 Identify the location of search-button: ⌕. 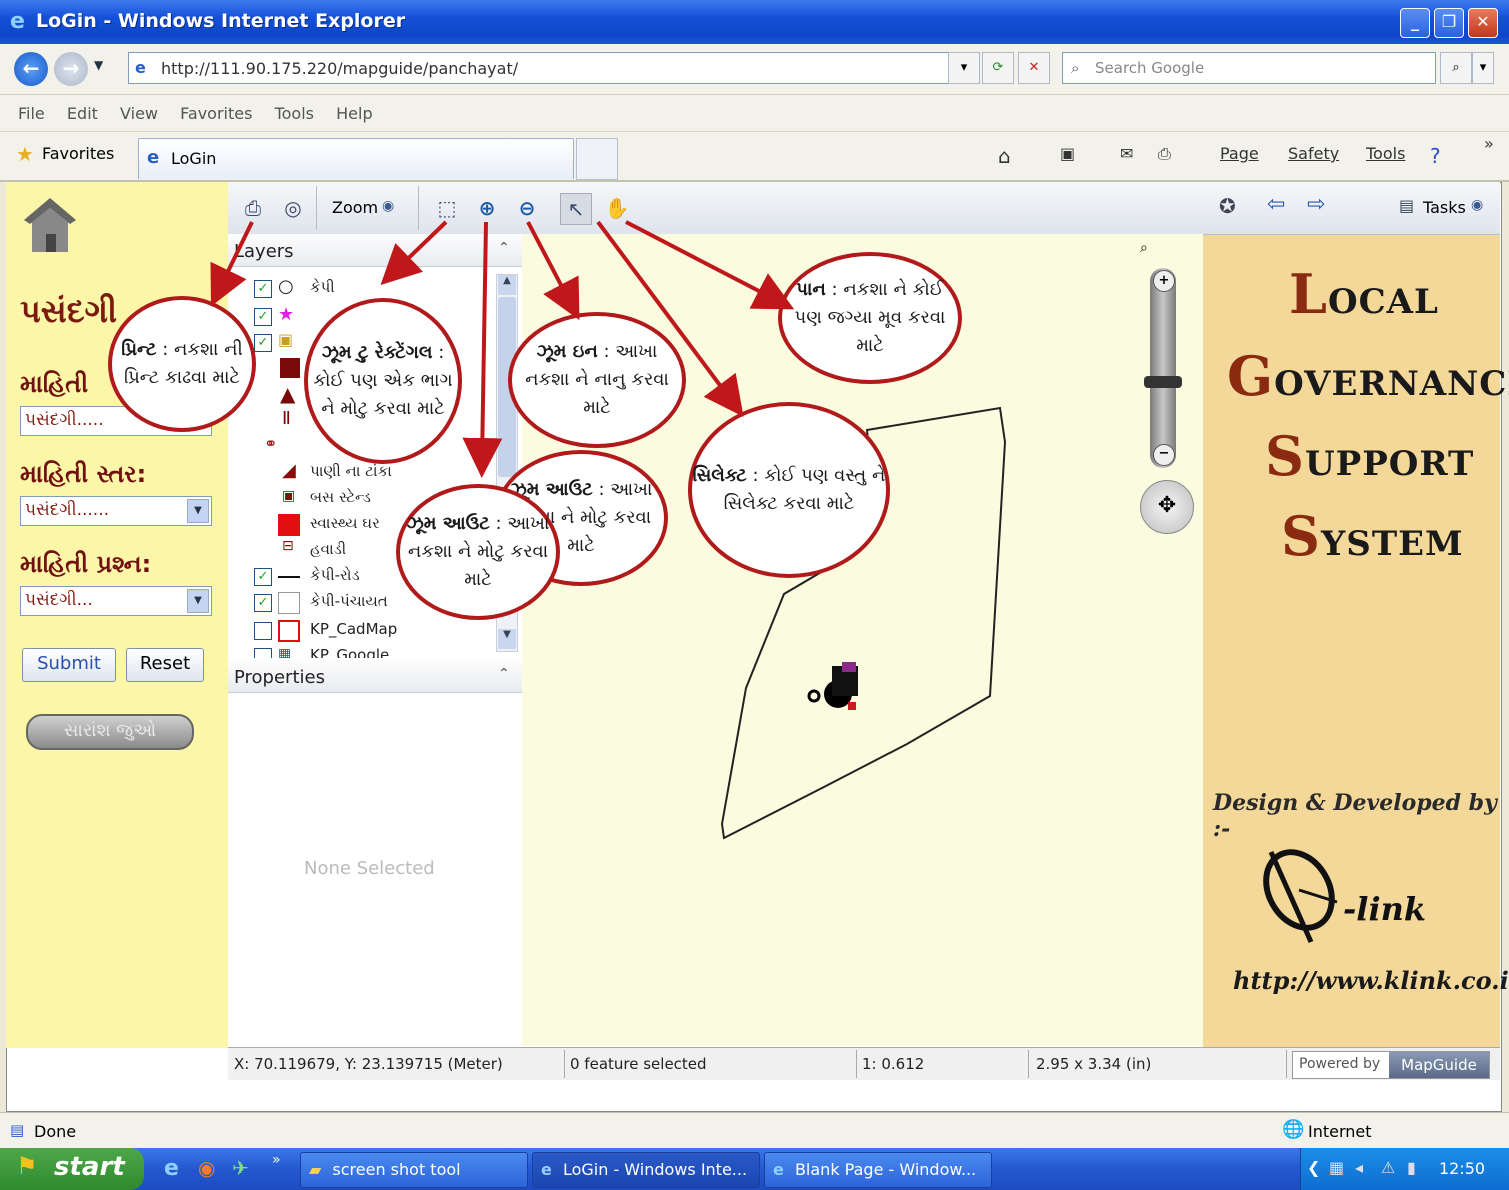
(1456, 68).